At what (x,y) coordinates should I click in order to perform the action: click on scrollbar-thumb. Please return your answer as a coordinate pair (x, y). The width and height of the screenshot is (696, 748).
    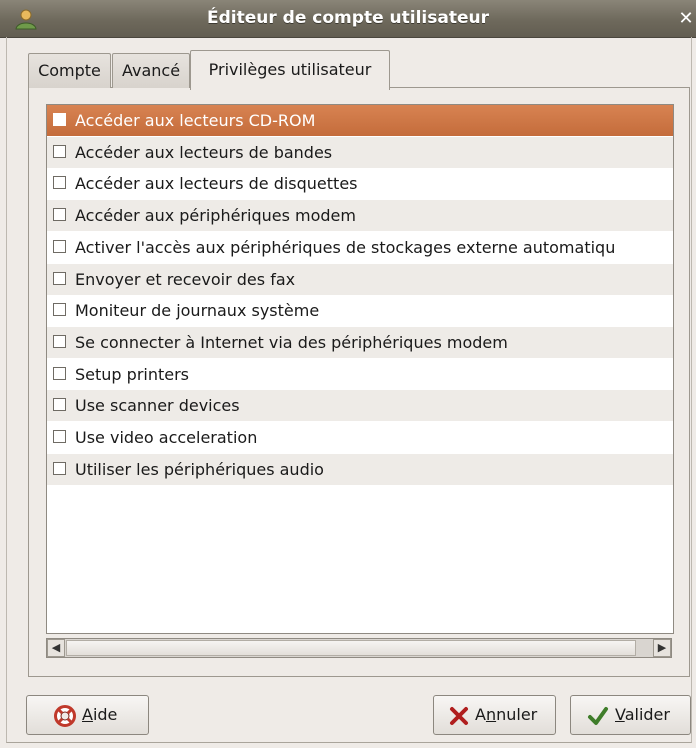
    Looking at the image, I should click on (351, 648).